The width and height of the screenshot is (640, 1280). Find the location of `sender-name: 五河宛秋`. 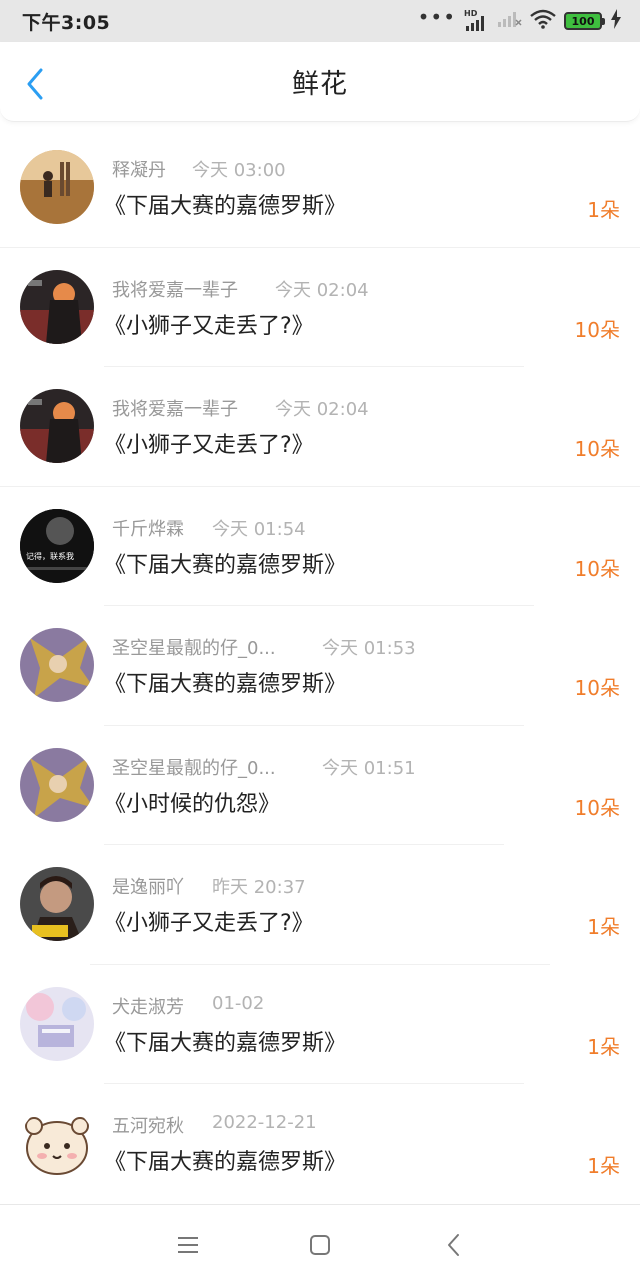

sender-name: 五河宛秋 is located at coordinates (148, 1126).